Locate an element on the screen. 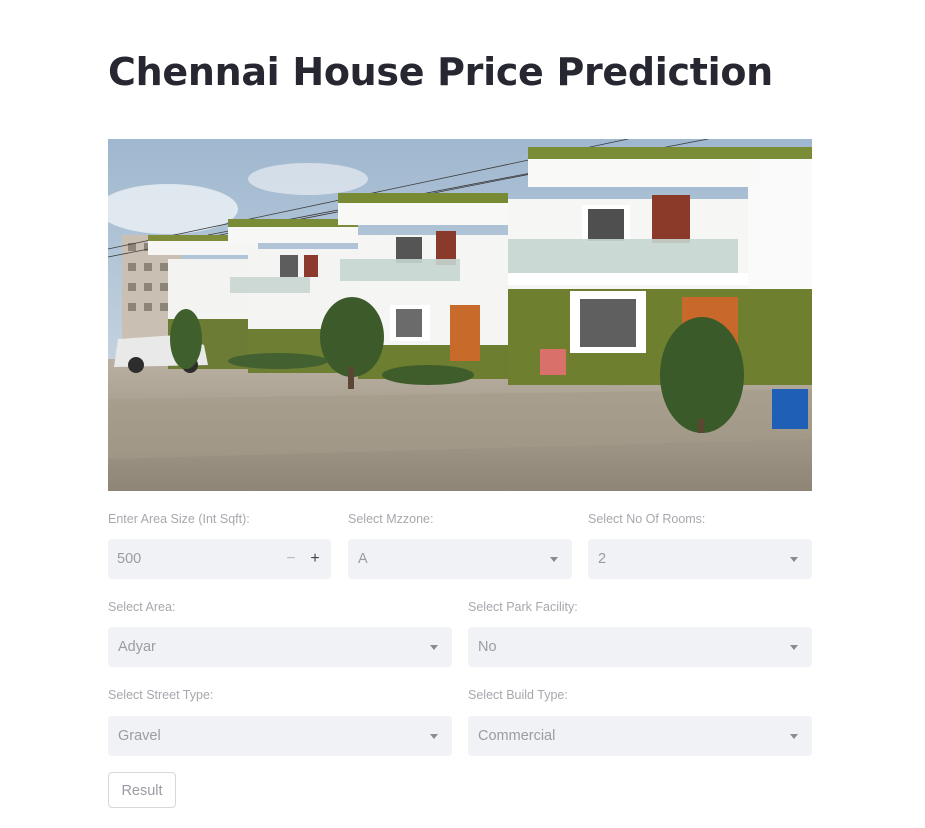  area-size-input: 500 − + is located at coordinates (219, 559).